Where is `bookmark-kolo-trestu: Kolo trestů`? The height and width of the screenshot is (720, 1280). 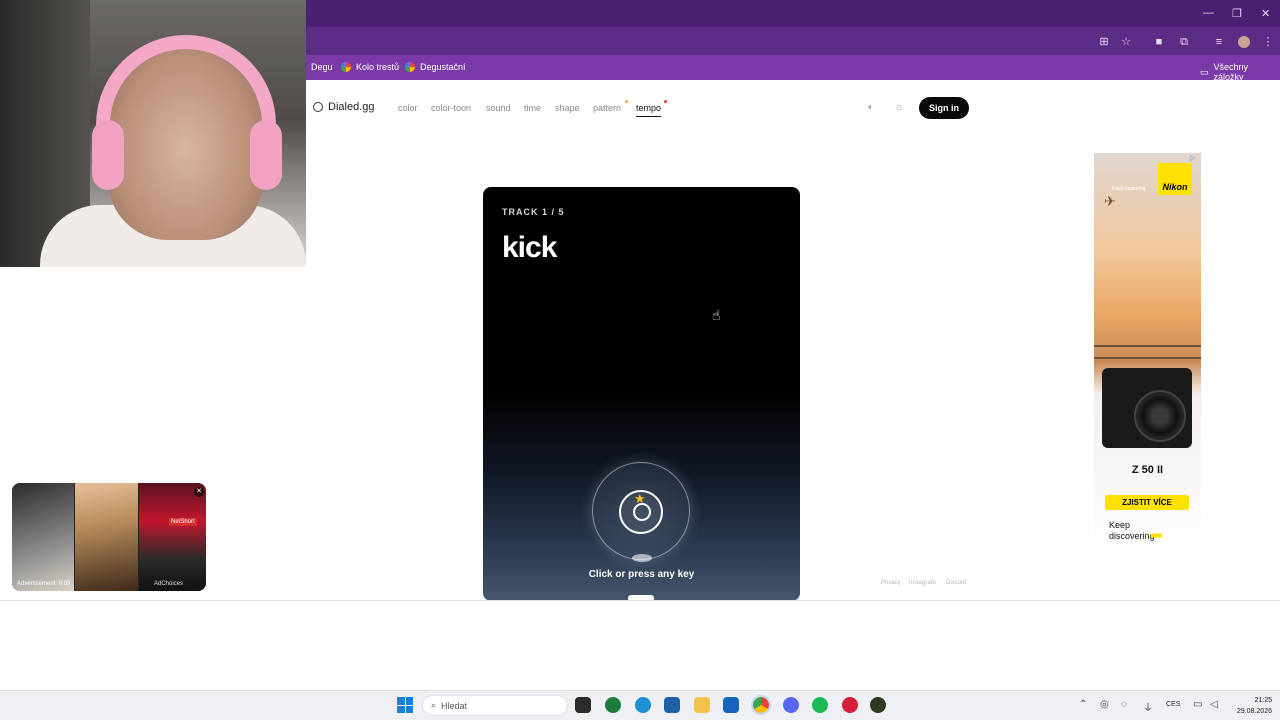 bookmark-kolo-trestu: Kolo trestů is located at coordinates (370, 67).